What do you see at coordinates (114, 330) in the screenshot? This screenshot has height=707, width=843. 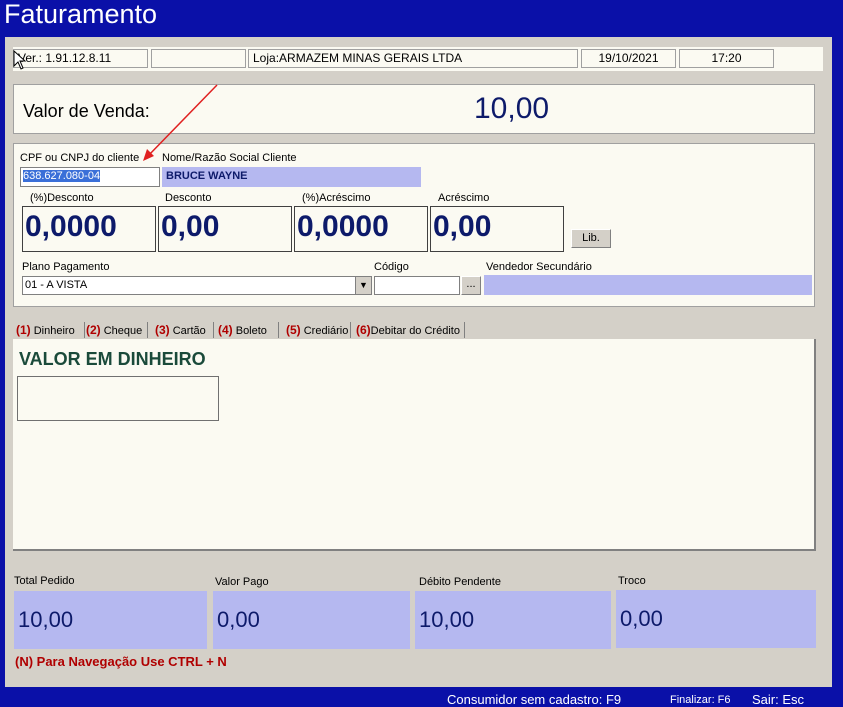 I see `tab-cheque: (2) Cheque` at bounding box center [114, 330].